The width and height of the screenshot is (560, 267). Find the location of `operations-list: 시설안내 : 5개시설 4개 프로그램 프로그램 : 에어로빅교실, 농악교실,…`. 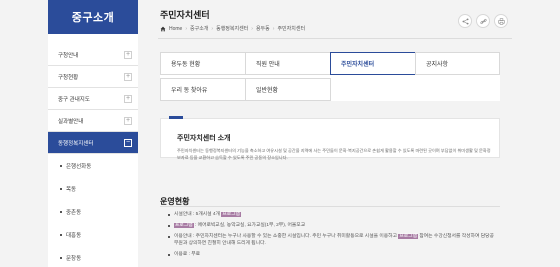

operations-list: 시설안내 : 5개시설 4개 프로그램 프로그램 : 에어로빅교실, 농악교실,… is located at coordinates (333, 236).